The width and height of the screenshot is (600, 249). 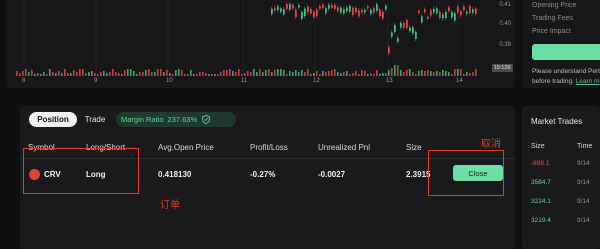 What do you see at coordinates (588, 81) in the screenshot?
I see `learn-more-link: Learn m` at bounding box center [588, 81].